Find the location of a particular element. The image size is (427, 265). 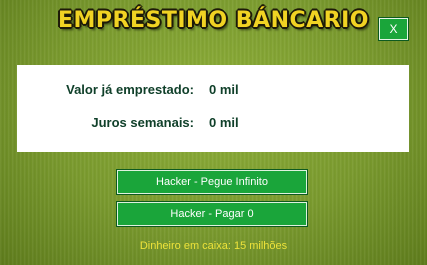

pay-zero-button: Hacker - Pagar 0 is located at coordinates (212, 214).